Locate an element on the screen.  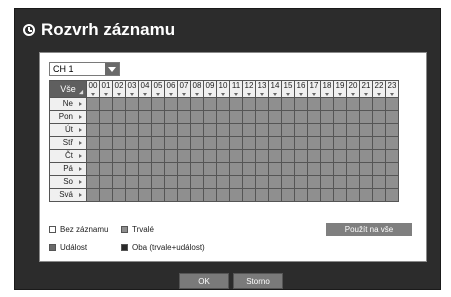
hour-header: 17 is located at coordinates (314, 89).